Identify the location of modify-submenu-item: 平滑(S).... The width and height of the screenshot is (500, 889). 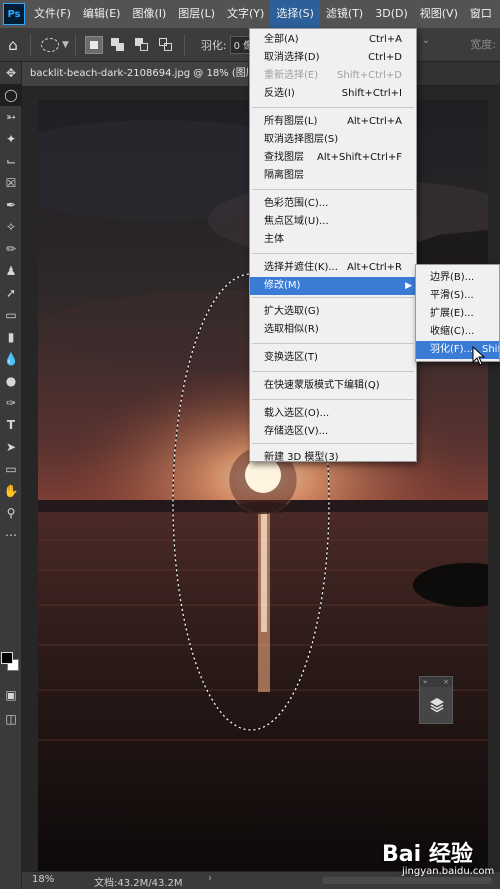
(457, 296).